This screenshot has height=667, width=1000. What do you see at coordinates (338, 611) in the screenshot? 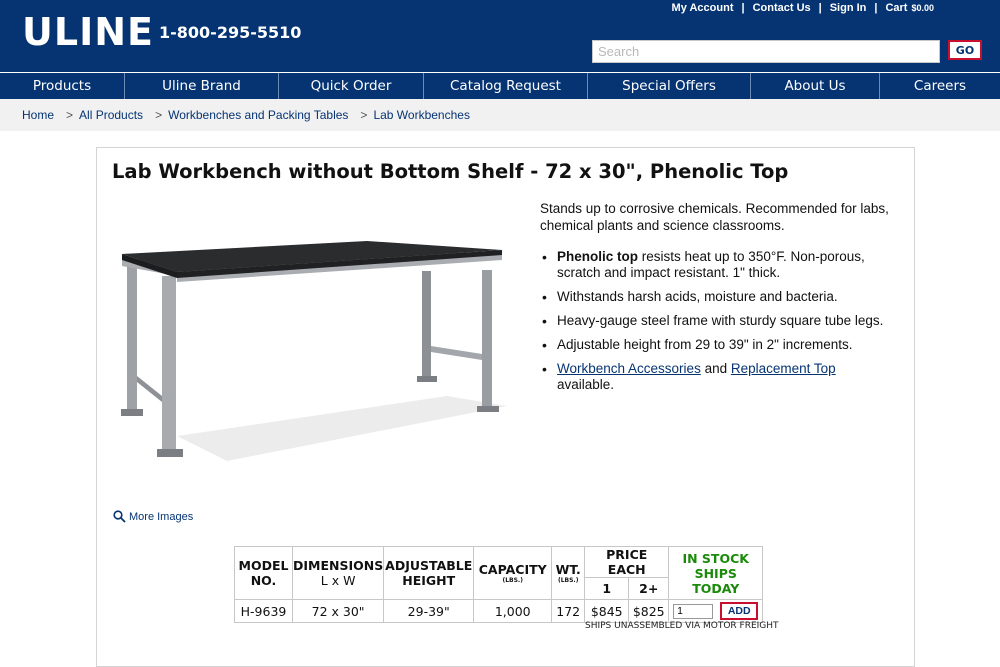
I see `cell-dimensions: 72 x 30"` at bounding box center [338, 611].